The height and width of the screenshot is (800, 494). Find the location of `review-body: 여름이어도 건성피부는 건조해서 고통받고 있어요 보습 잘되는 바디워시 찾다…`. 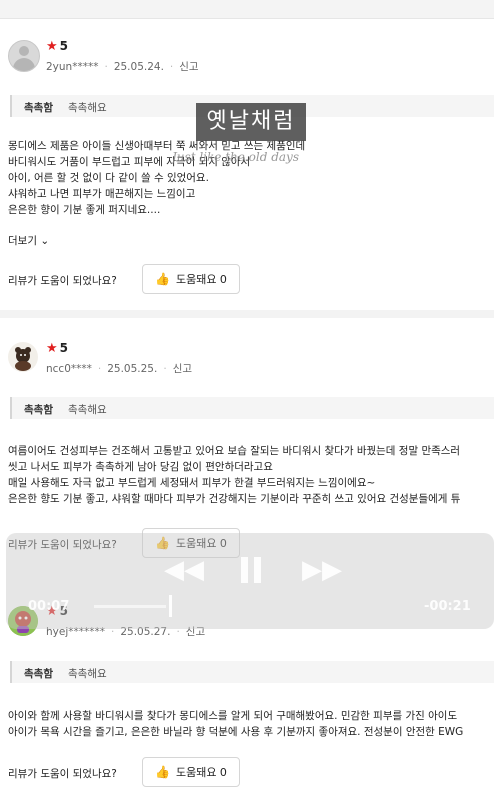

review-body: 여름이어도 건성피부는 건조해서 고통받고 있어요 보습 잘되는 바디워시 찾다… is located at coordinates (251, 475).